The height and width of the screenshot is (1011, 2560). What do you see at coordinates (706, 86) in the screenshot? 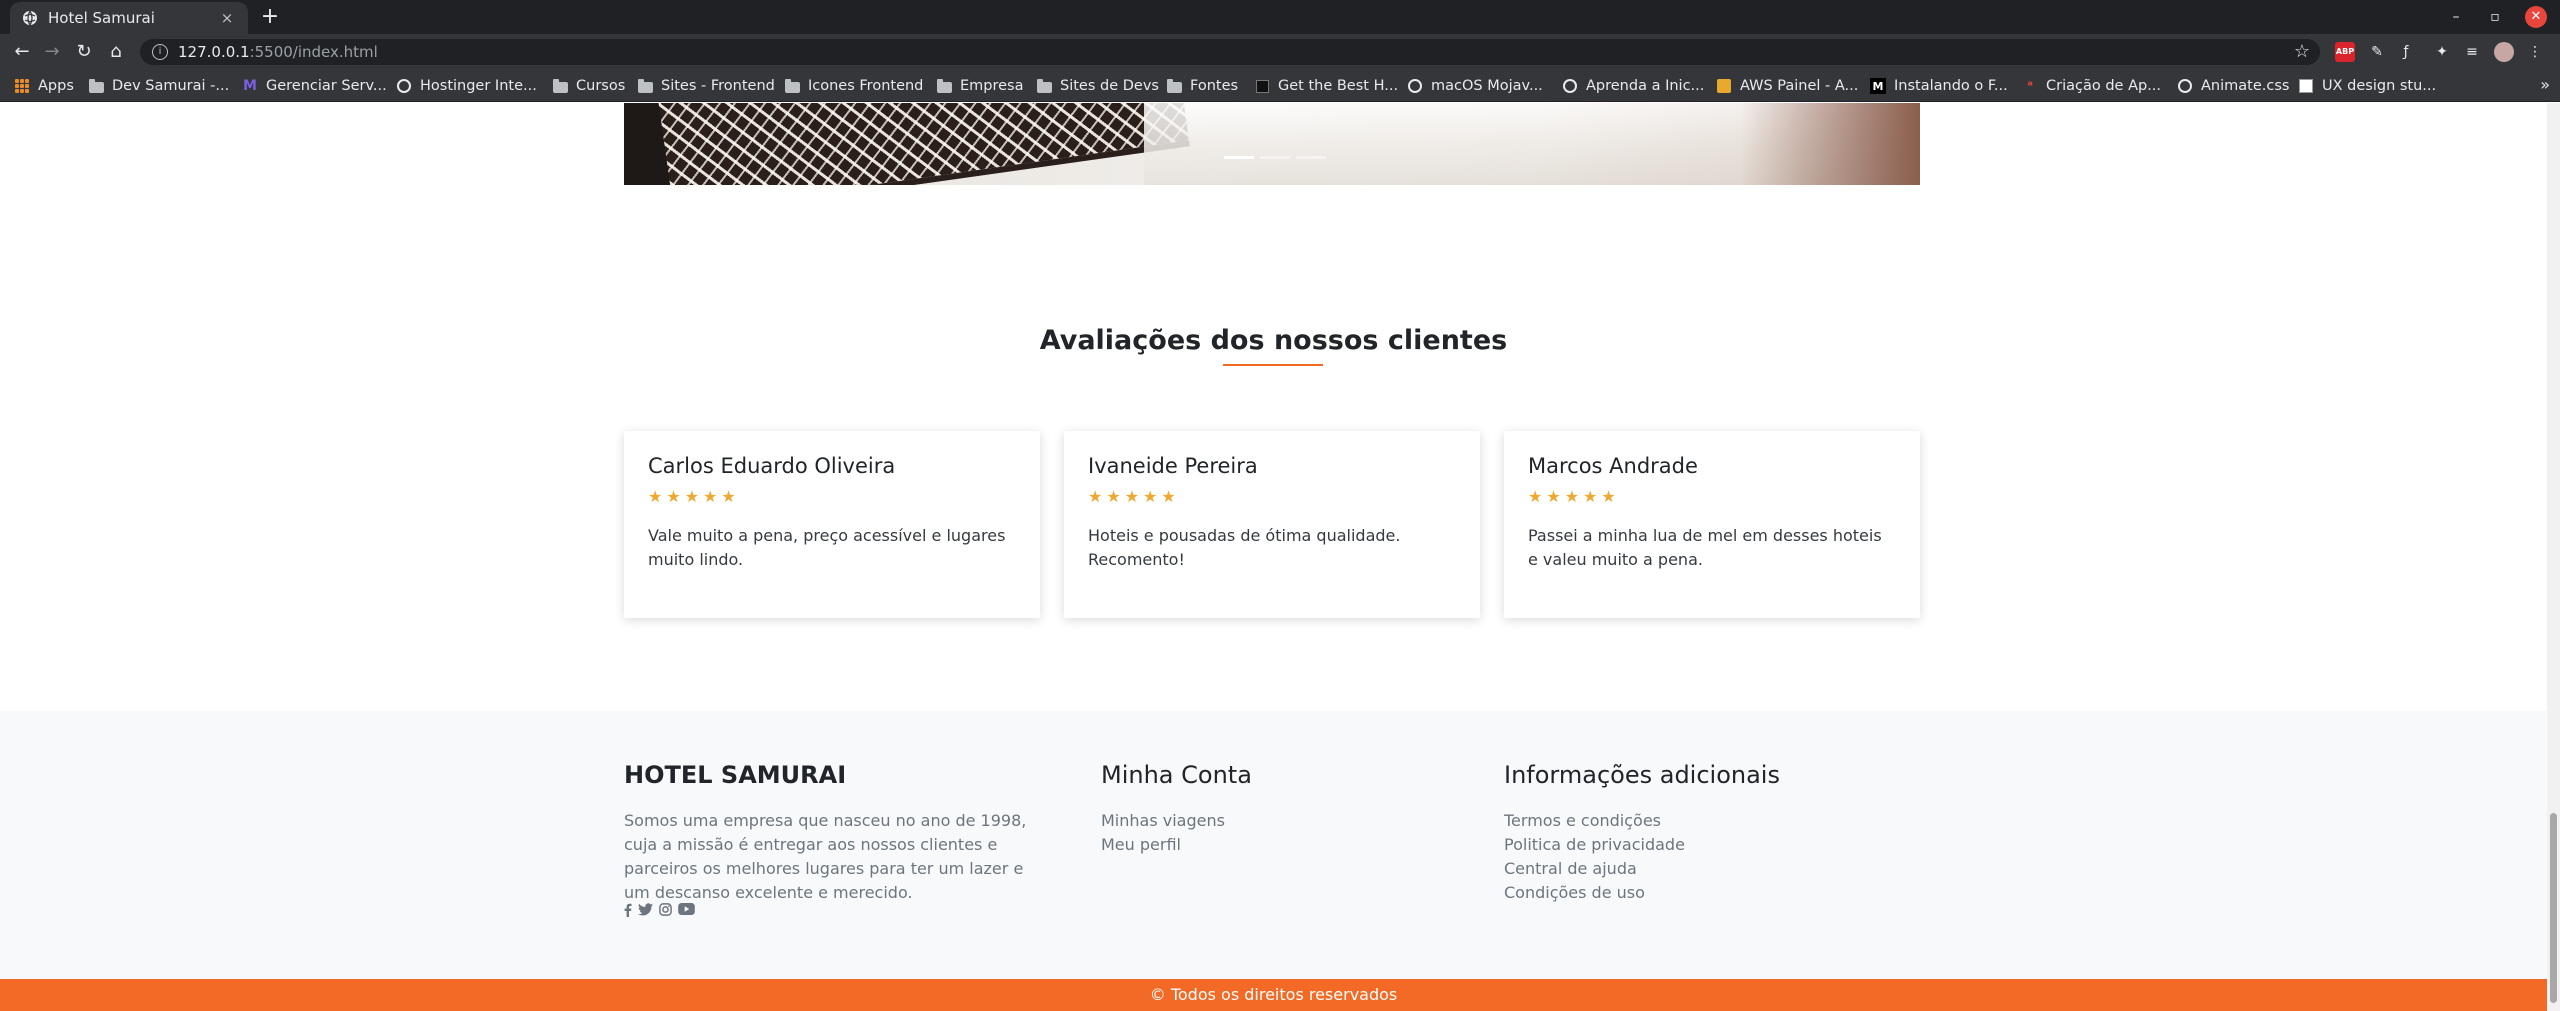
I see `bookmark-folder-sites-frontend: Sites - Frontend` at bounding box center [706, 86].